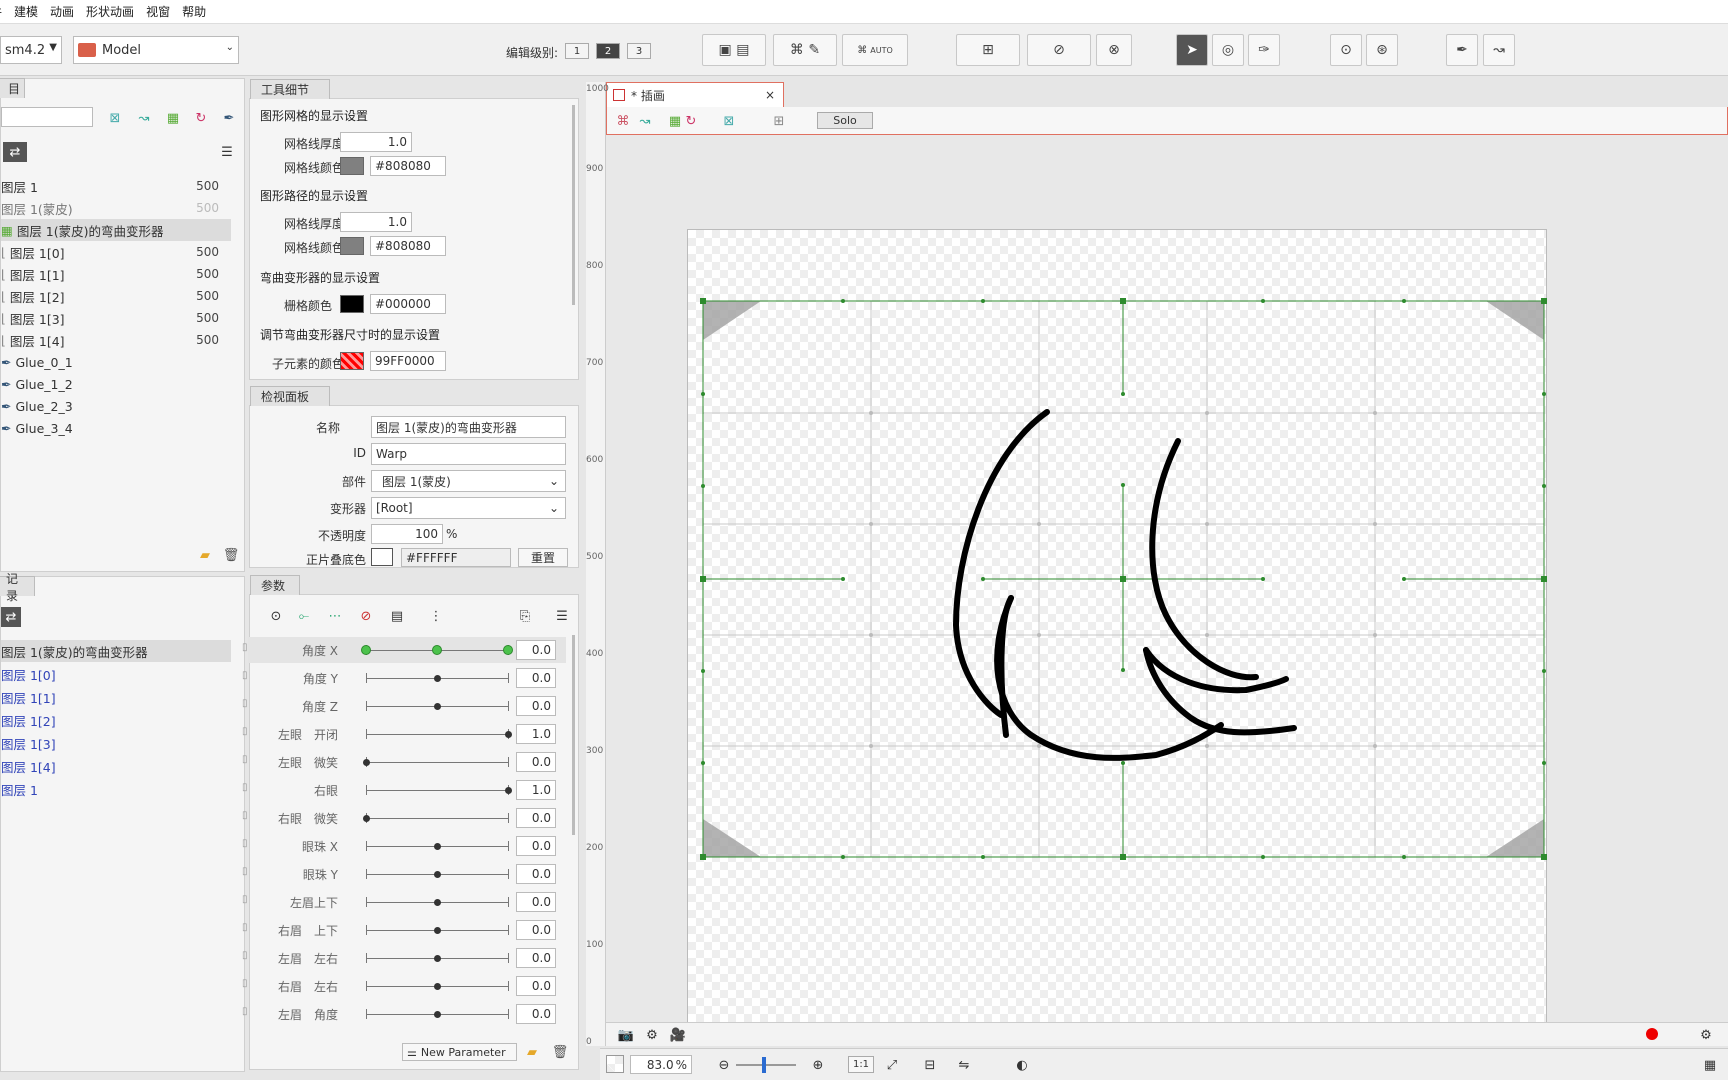 Image resolution: width=1728 pixels, height=1080 pixels. I want to click on fit-icon: ⤢, so click(892, 1065).